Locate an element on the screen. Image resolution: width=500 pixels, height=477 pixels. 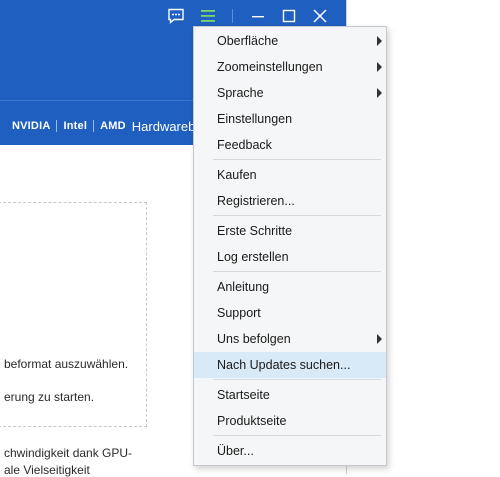
menu-item-label: Startseite is located at coordinates (243, 395).